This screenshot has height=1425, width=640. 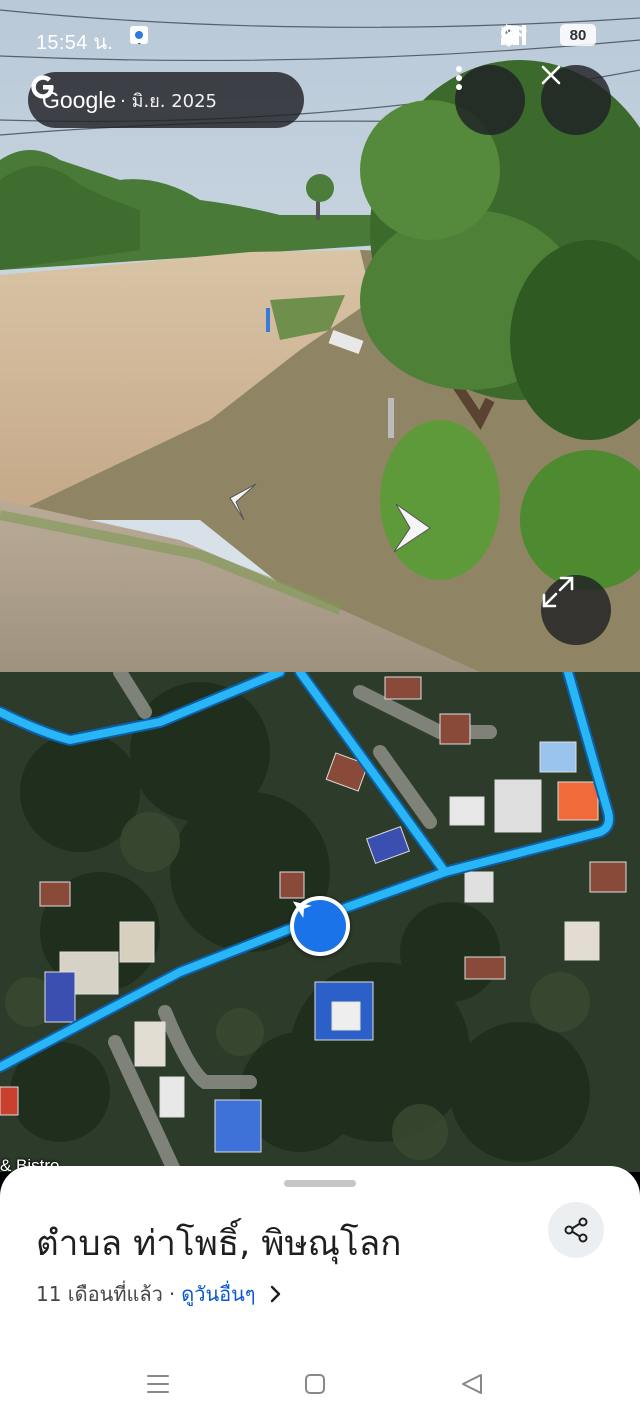 What do you see at coordinates (578, 35) in the screenshot?
I see `battery-icon: 80` at bounding box center [578, 35].